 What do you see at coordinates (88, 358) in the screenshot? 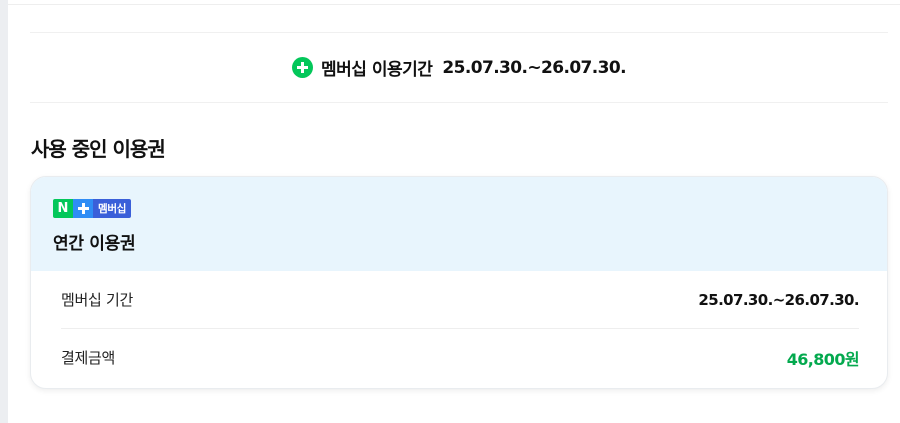
I see `row-label: 결제금액` at bounding box center [88, 358].